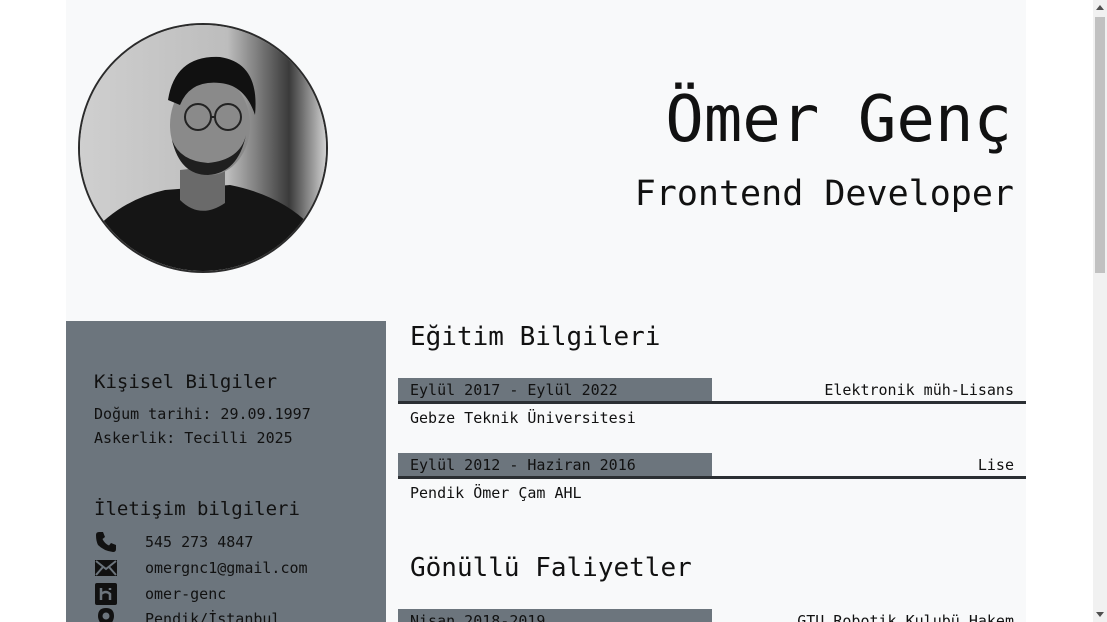 Image resolution: width=1107 pixels, height=622 pixels. I want to click on entry-date: Eylül 2017 - Eylül 2022, so click(555, 389).